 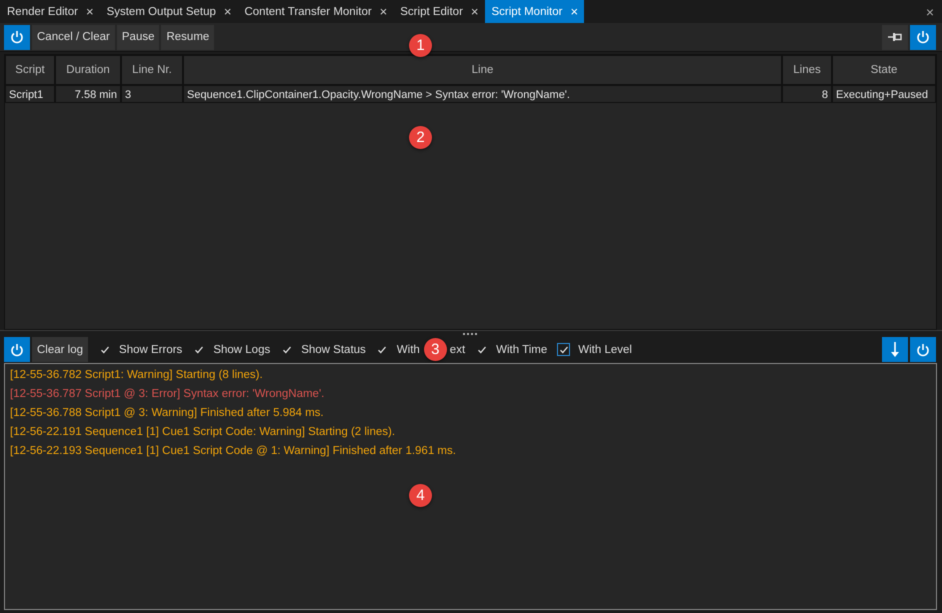 What do you see at coordinates (233, 451) in the screenshot?
I see `log-line: [12-56-22.193 Sequence1 [1] Cue1 Script Code @ 1: Warning] Finished after 1.961 ms.` at bounding box center [233, 451].